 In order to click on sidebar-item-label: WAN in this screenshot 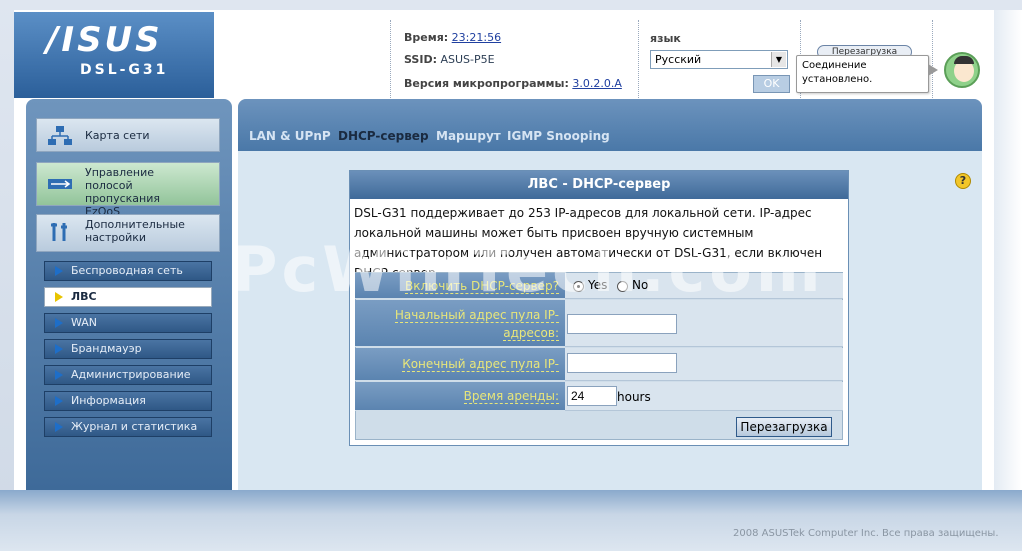, I will do `click(84, 322)`.